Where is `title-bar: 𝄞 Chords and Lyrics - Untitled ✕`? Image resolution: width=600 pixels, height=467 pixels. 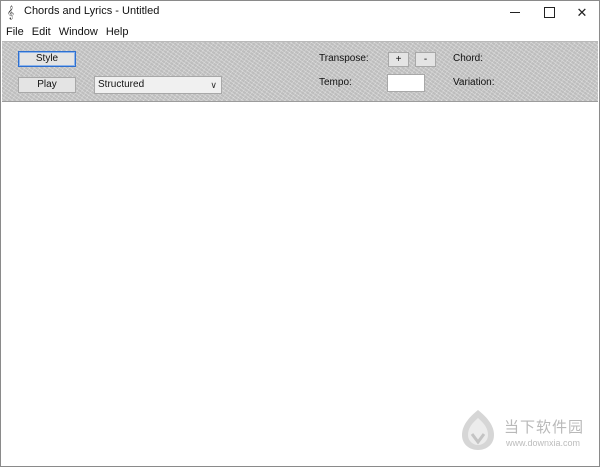 title-bar: 𝄞 Chords and Lyrics - Untitled ✕ is located at coordinates (300, 12).